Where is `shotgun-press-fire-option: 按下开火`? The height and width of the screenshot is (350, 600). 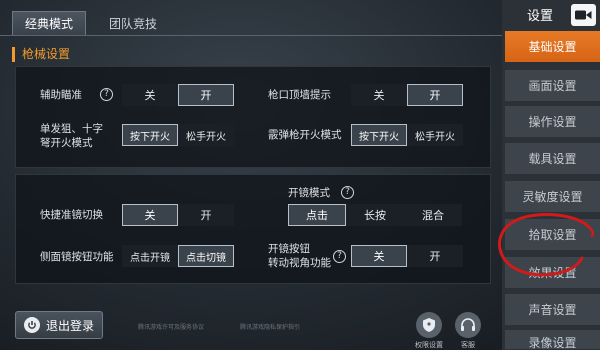 shotgun-press-fire-option: 按下开火 is located at coordinates (379, 135).